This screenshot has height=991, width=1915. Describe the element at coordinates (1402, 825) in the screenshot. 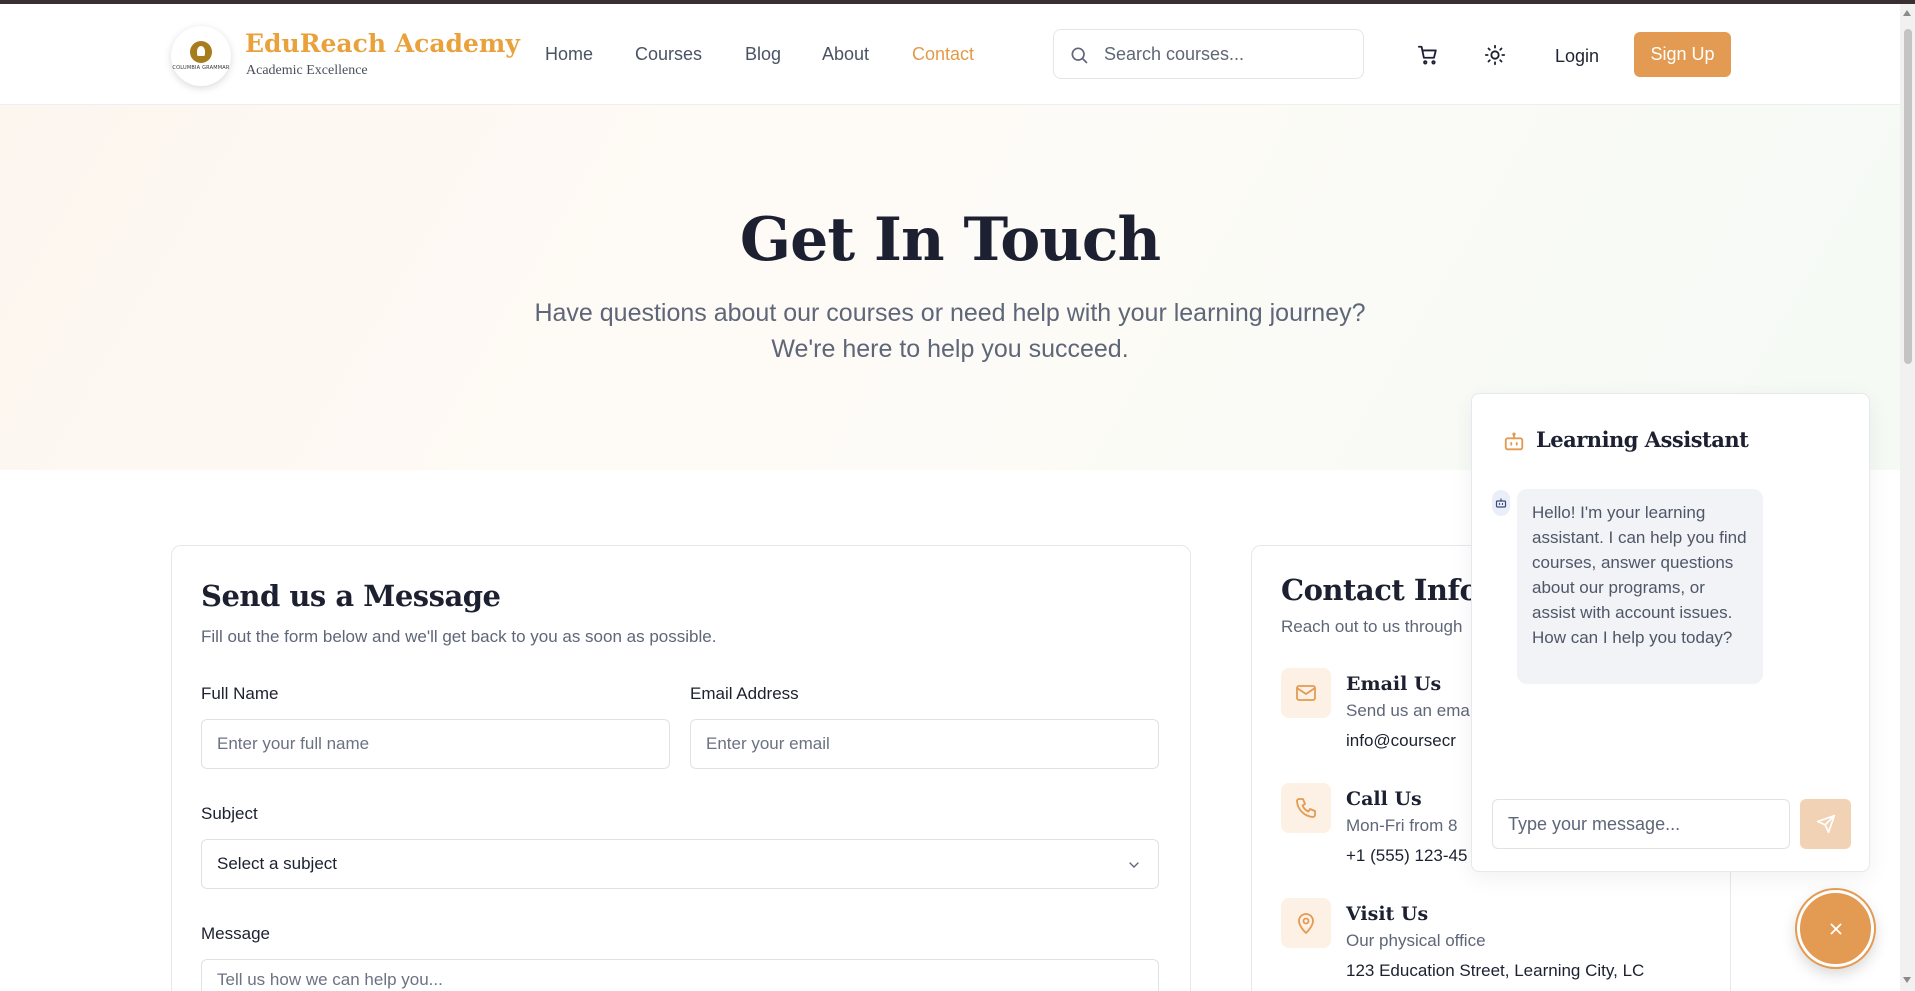

I see `call-us-subtitle: Mon-Fri from 8` at that location.